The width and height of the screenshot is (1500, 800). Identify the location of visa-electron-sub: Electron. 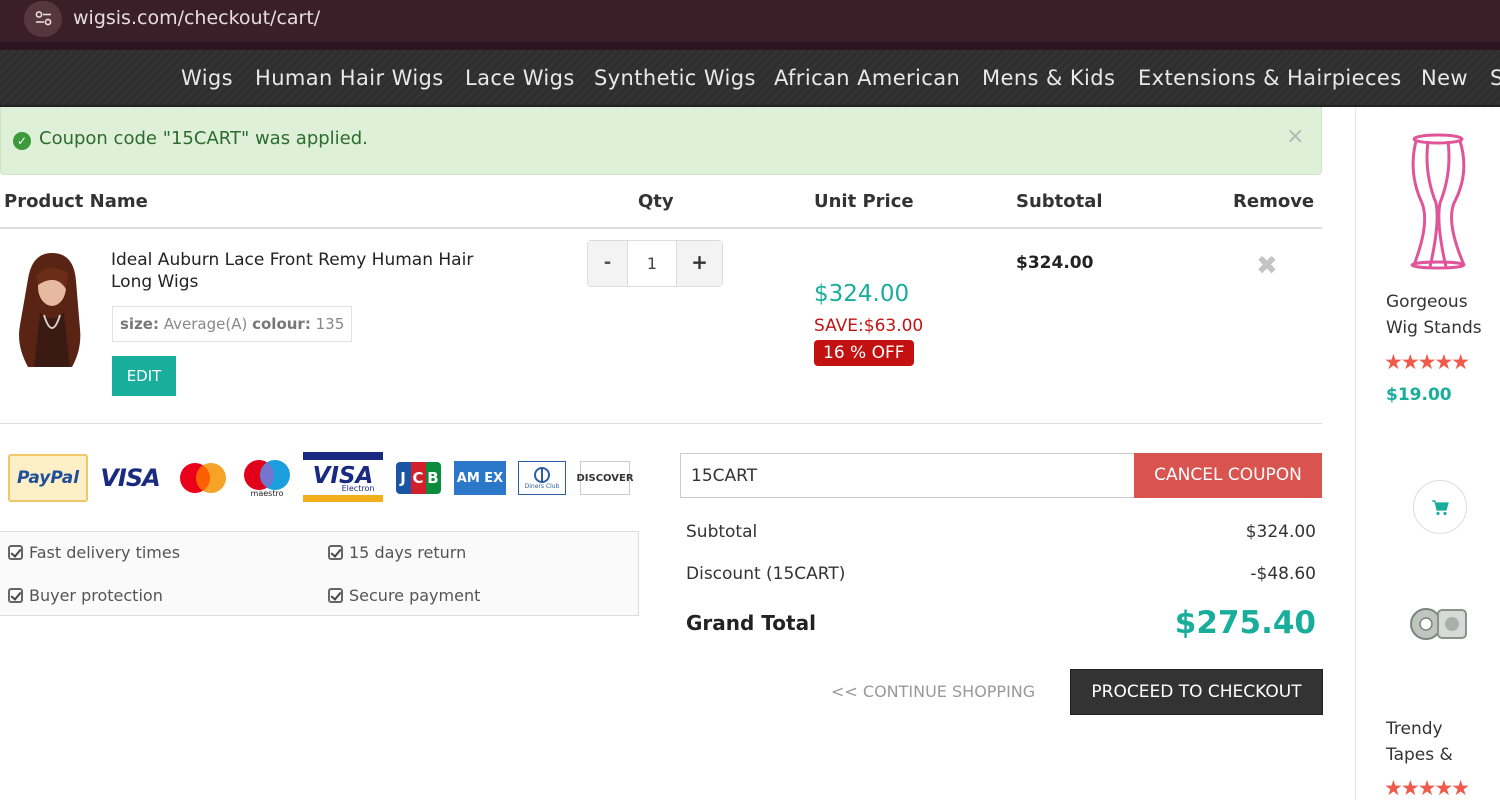
(358, 488).